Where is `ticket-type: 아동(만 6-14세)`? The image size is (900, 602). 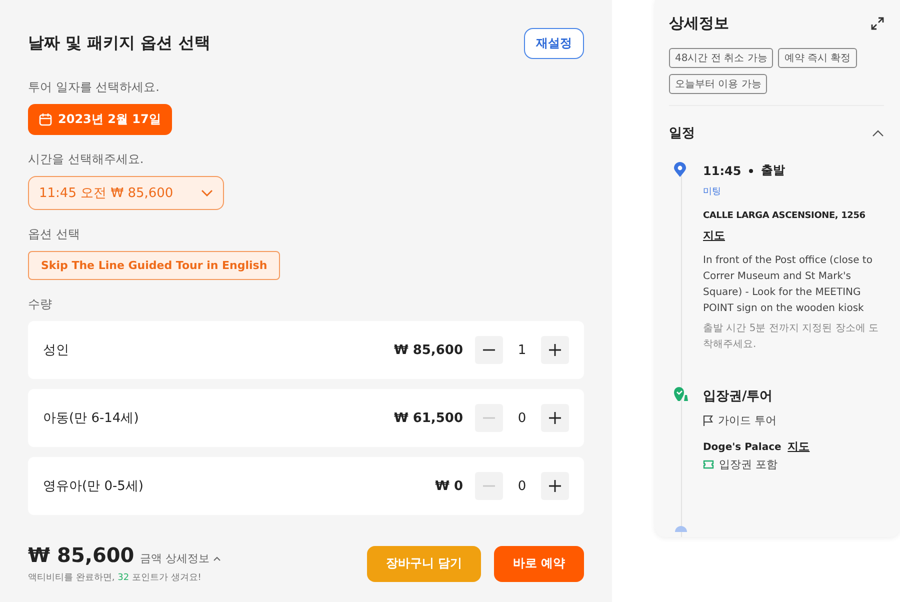
ticket-type: 아동(만 6-14세) is located at coordinates (91, 418).